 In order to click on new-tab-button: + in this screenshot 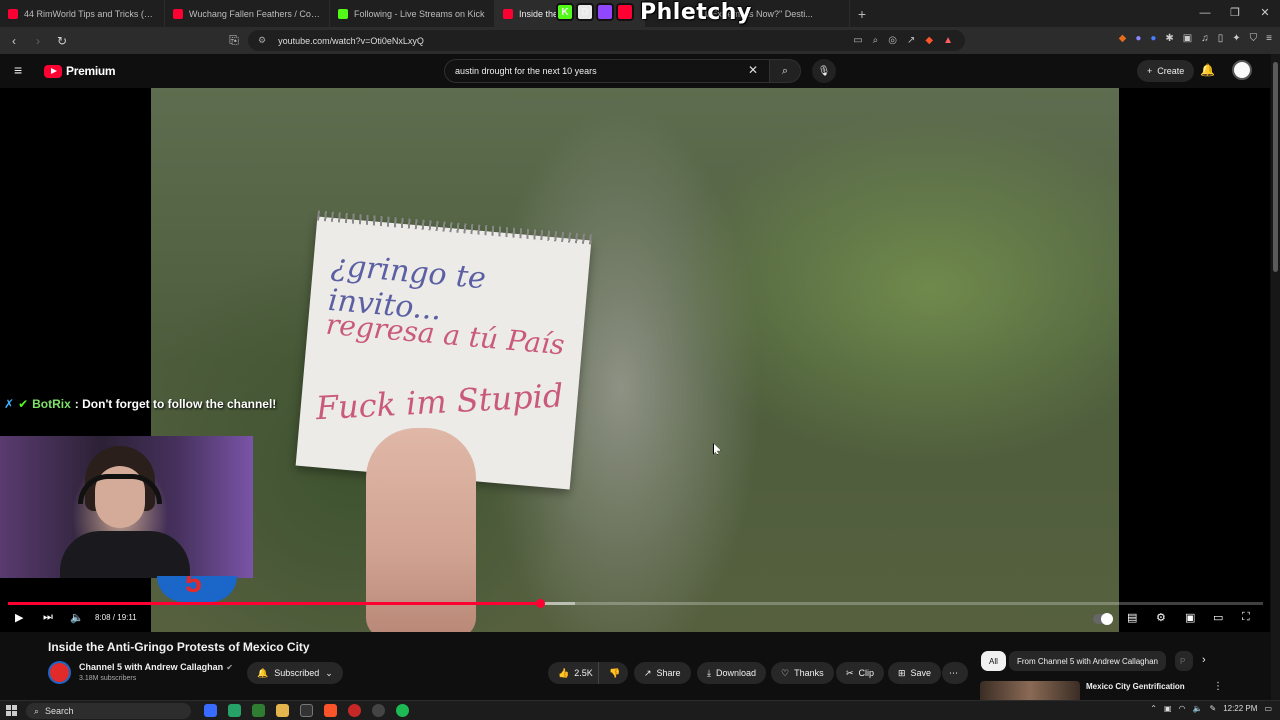, I will do `click(862, 14)`.